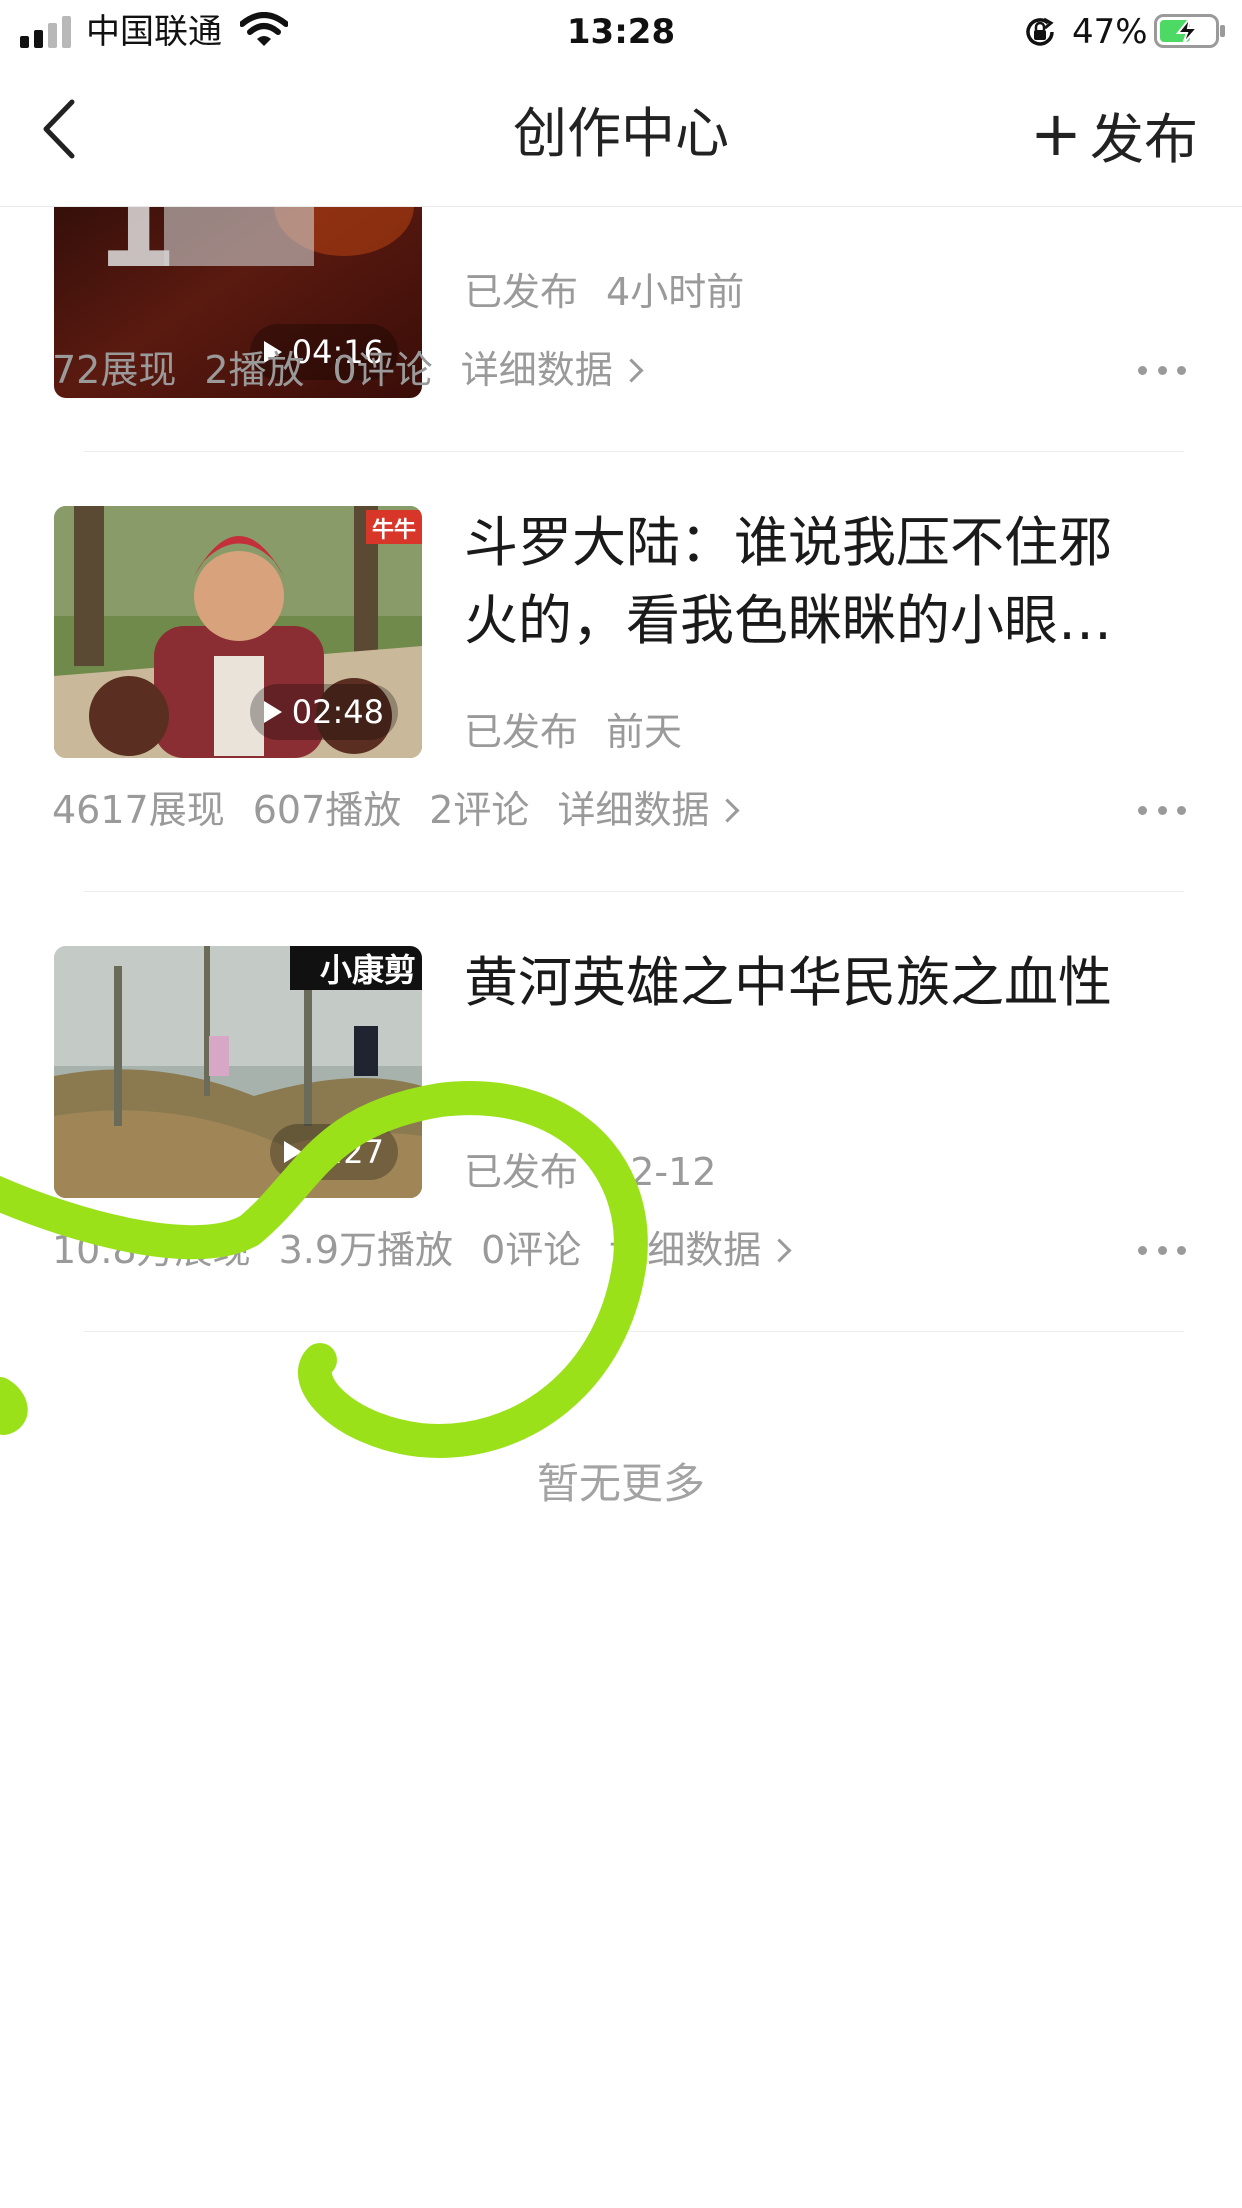  I want to click on views-count: 10.8万展现, so click(151, 1250).